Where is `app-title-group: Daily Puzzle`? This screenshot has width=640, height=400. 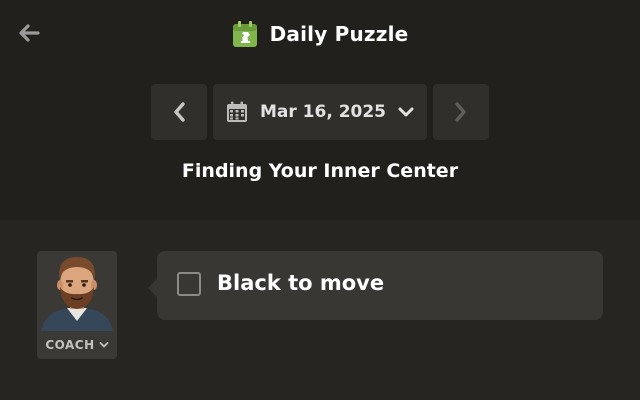
app-title-group: Daily Puzzle is located at coordinates (320, 34).